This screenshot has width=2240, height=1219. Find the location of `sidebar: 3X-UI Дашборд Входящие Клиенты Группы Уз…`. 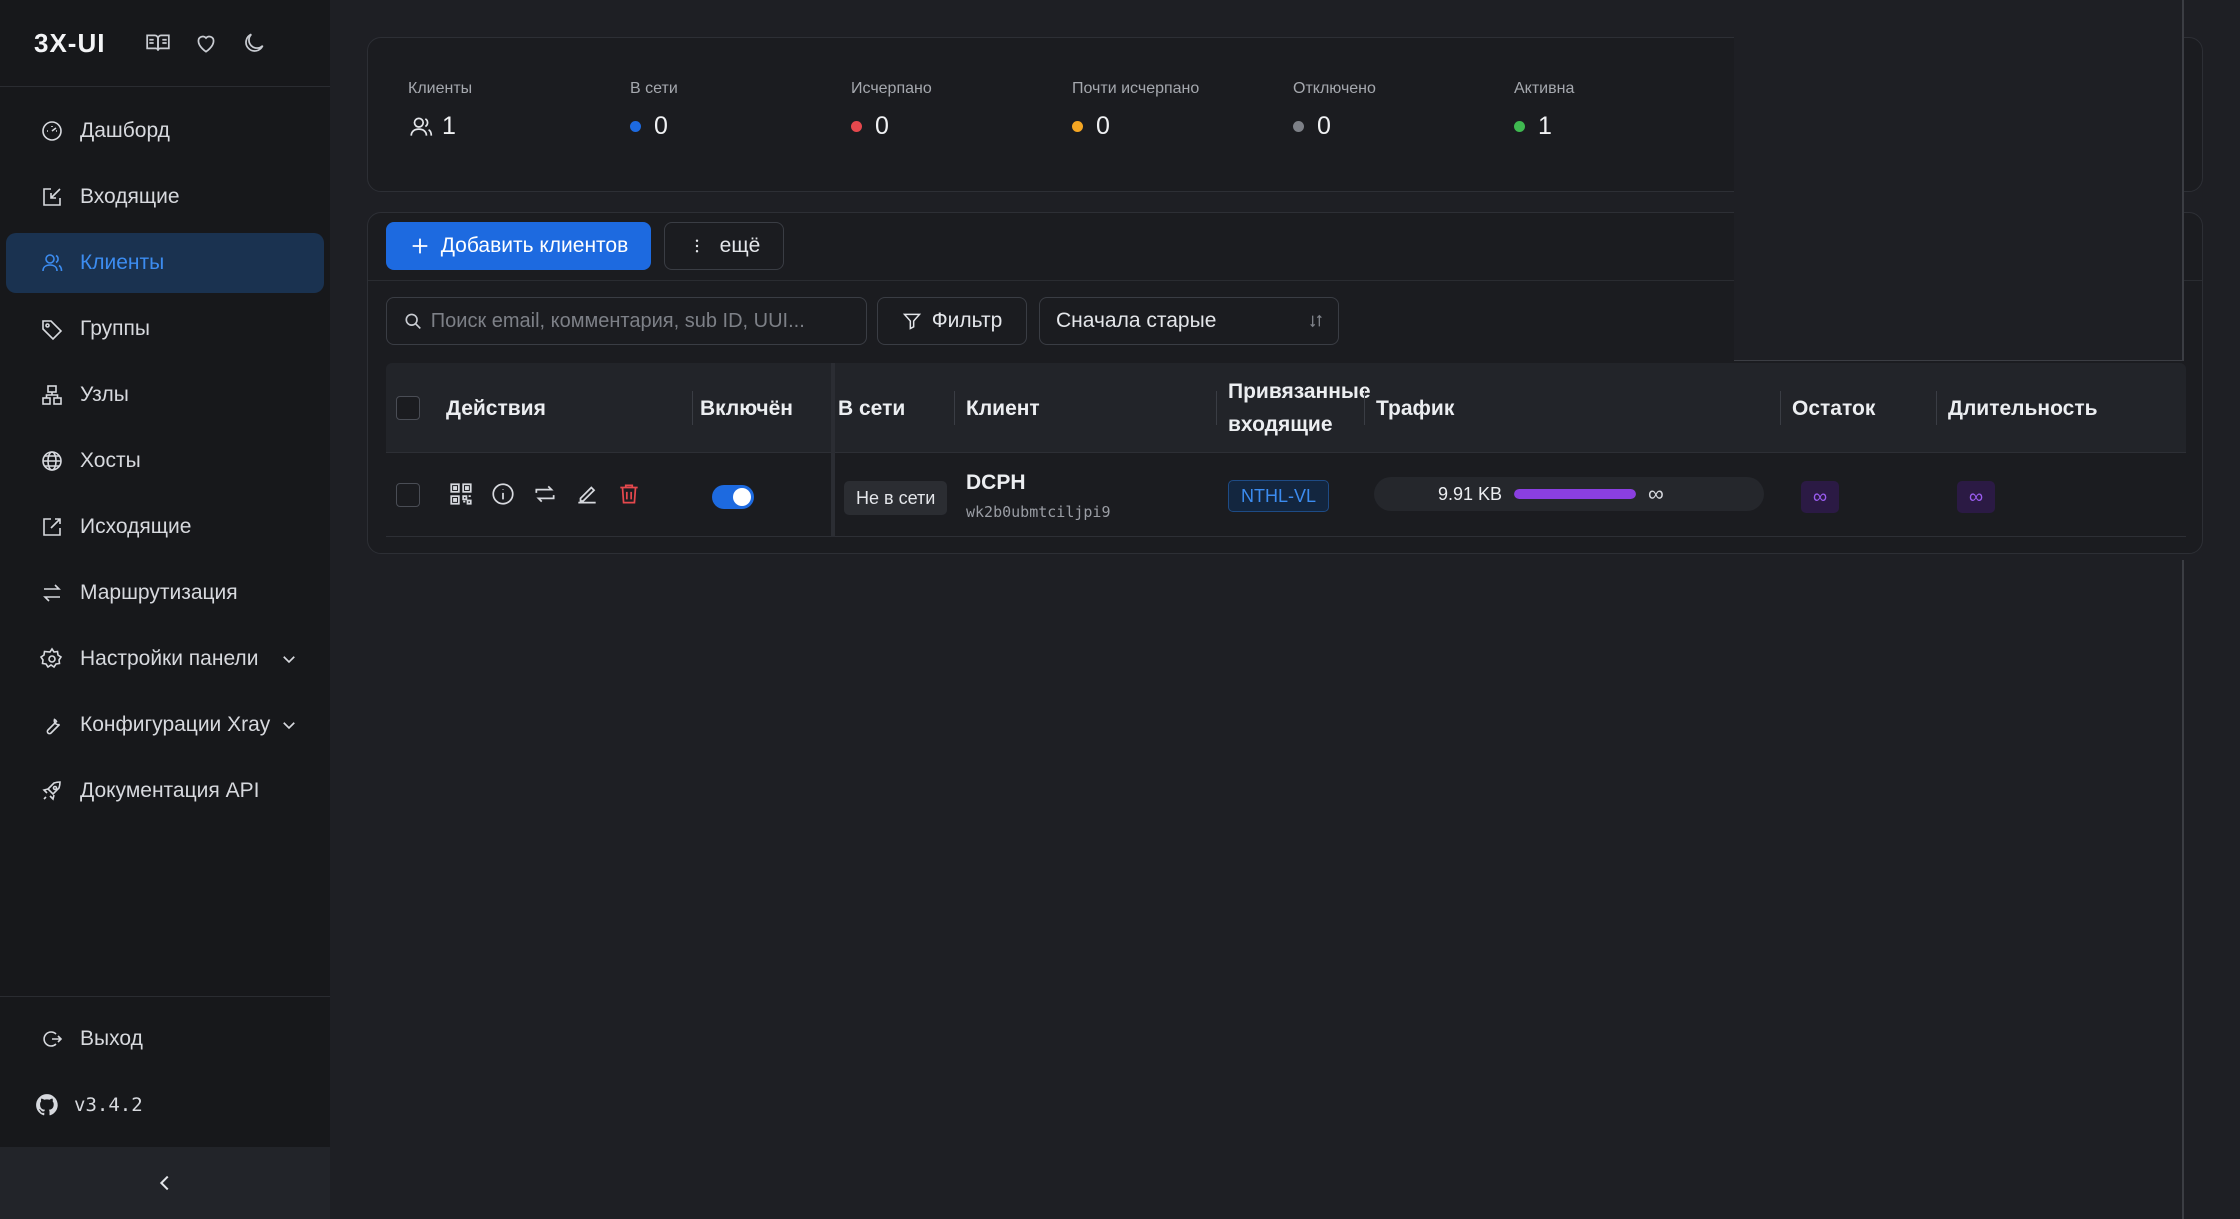

sidebar: 3X-UI Дашборд Входящие Клиенты Группы Уз… is located at coordinates (165, 609).